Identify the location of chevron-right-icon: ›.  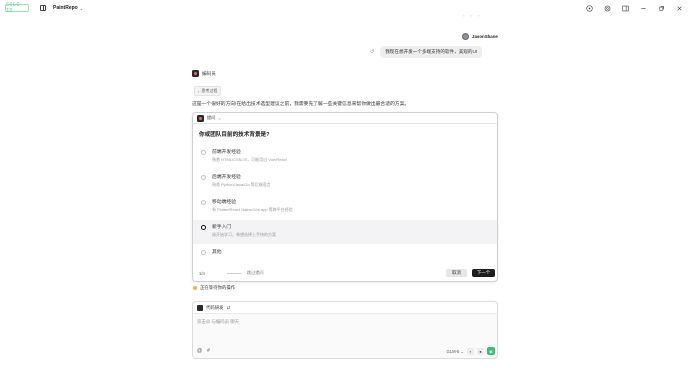
(199, 91).